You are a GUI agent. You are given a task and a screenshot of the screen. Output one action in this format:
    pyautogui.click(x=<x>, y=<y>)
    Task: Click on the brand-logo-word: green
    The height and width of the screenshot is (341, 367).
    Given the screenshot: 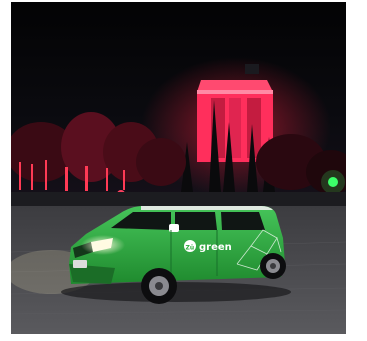 What is the action you would take?
    pyautogui.click(x=215, y=247)
    